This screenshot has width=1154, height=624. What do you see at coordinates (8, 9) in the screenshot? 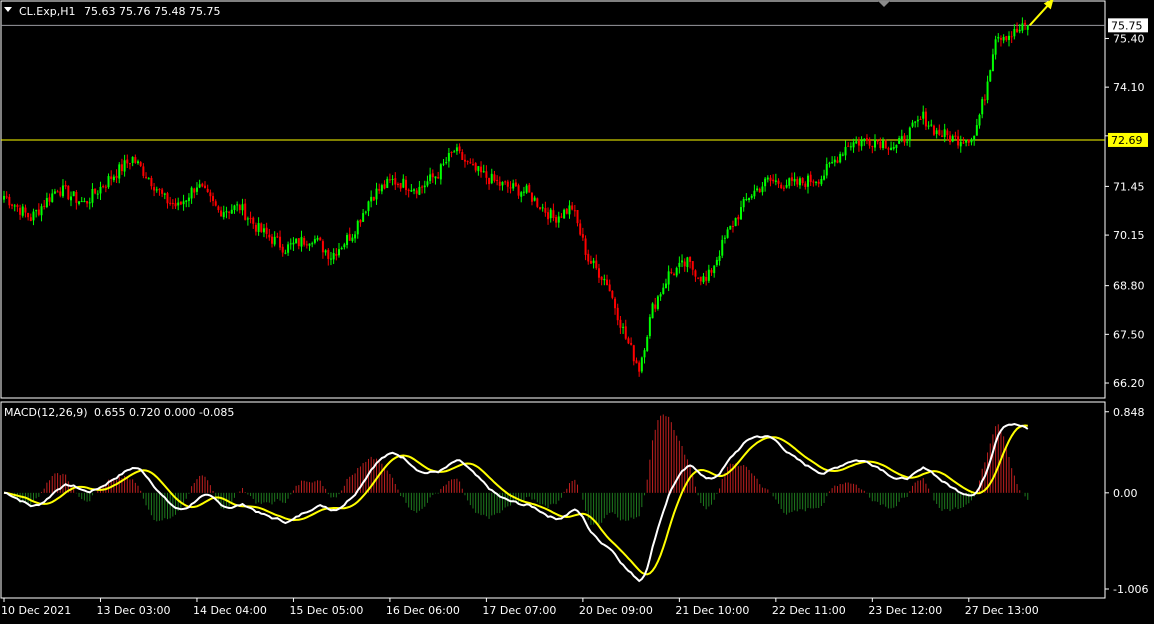
I see `triangle-down-icon` at bounding box center [8, 9].